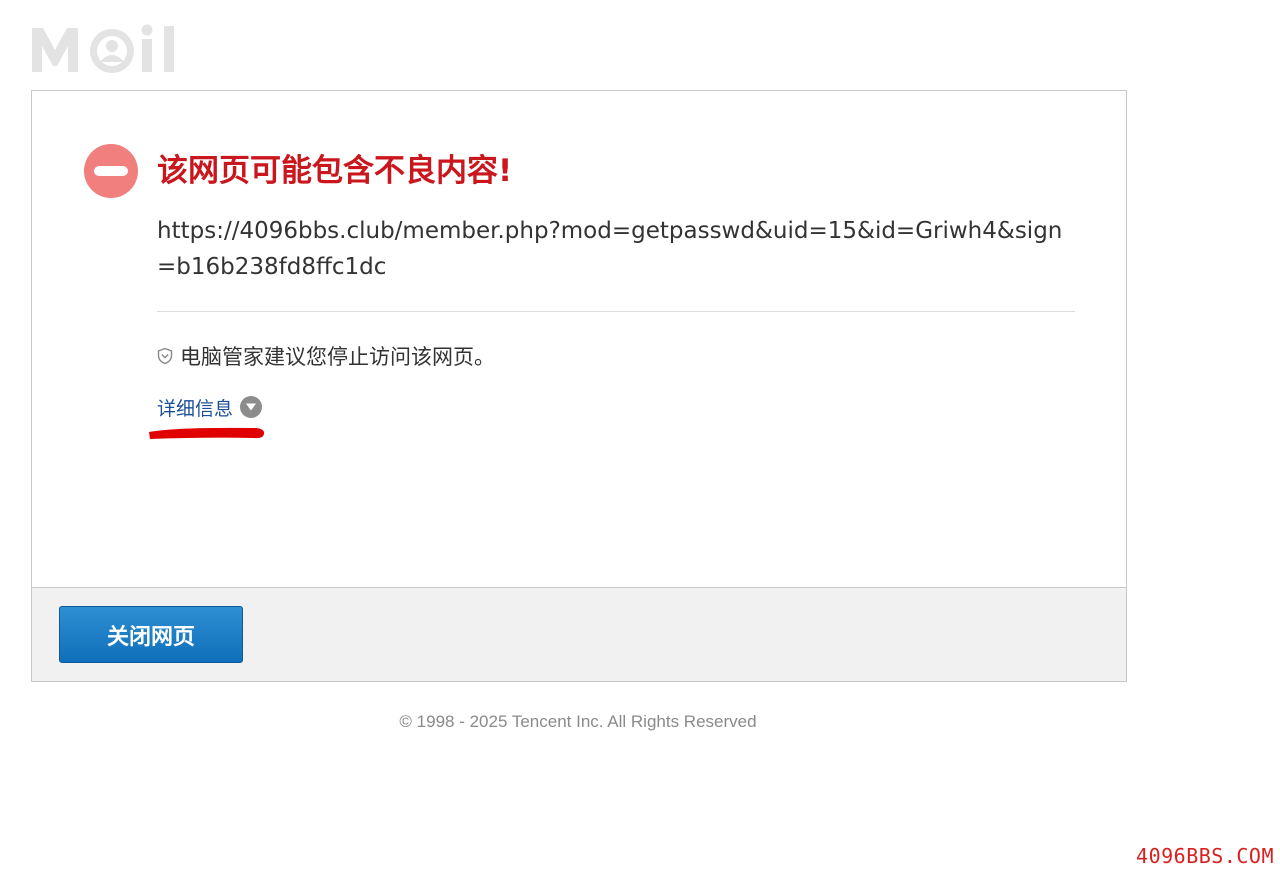 This screenshot has height=872, width=1280. I want to click on forbidden-icon, so click(111, 171).